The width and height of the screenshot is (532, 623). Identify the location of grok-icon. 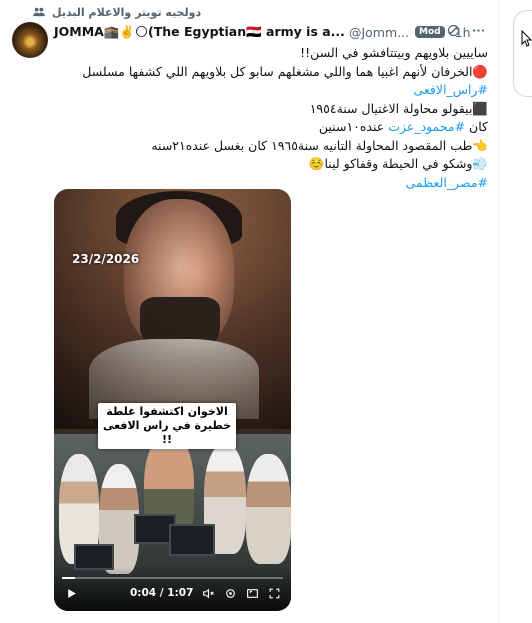
(453, 30).